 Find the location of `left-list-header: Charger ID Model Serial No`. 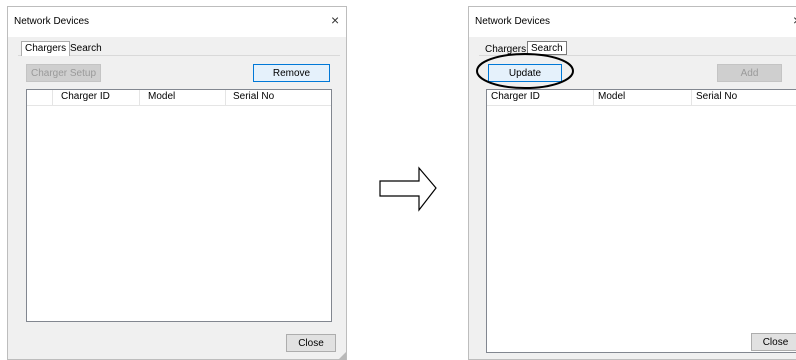

left-list-header: Charger ID Model Serial No is located at coordinates (179, 98).